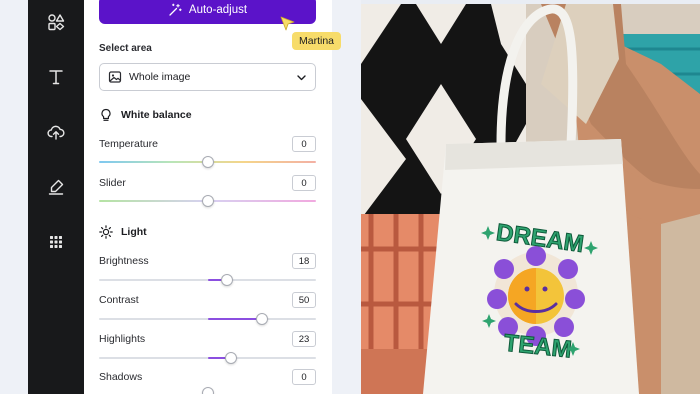 The image size is (700, 394). I want to click on cloud-upload-icon, so click(56, 132).